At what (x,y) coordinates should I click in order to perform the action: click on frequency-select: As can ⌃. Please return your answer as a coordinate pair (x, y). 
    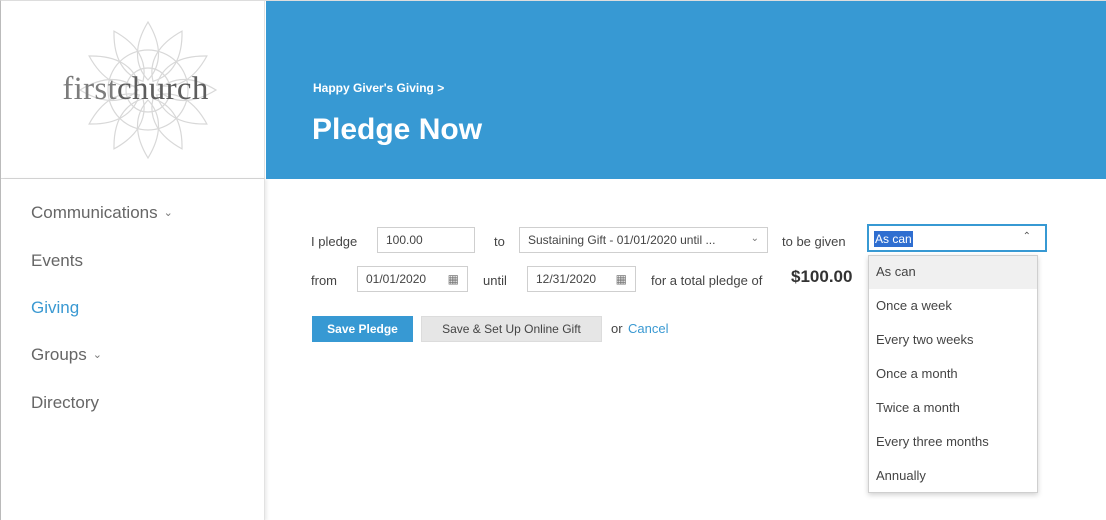
    Looking at the image, I should click on (957, 238).